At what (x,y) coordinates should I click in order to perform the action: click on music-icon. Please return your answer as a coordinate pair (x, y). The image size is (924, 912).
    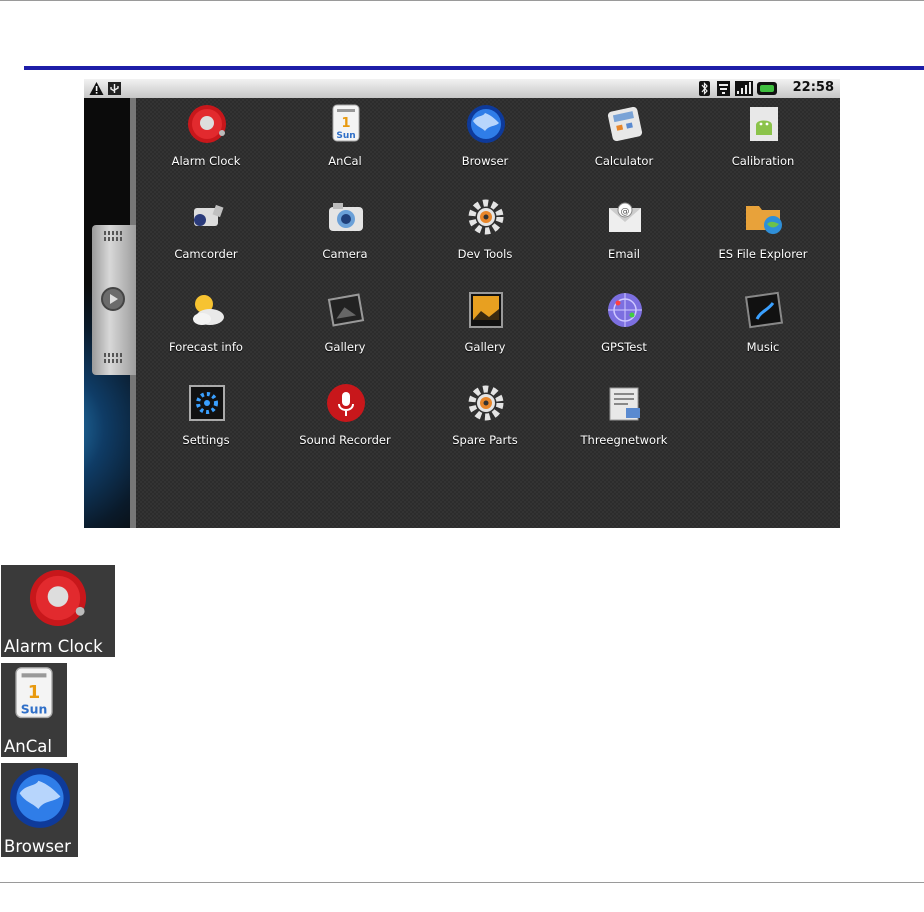
    Looking at the image, I should click on (764, 310).